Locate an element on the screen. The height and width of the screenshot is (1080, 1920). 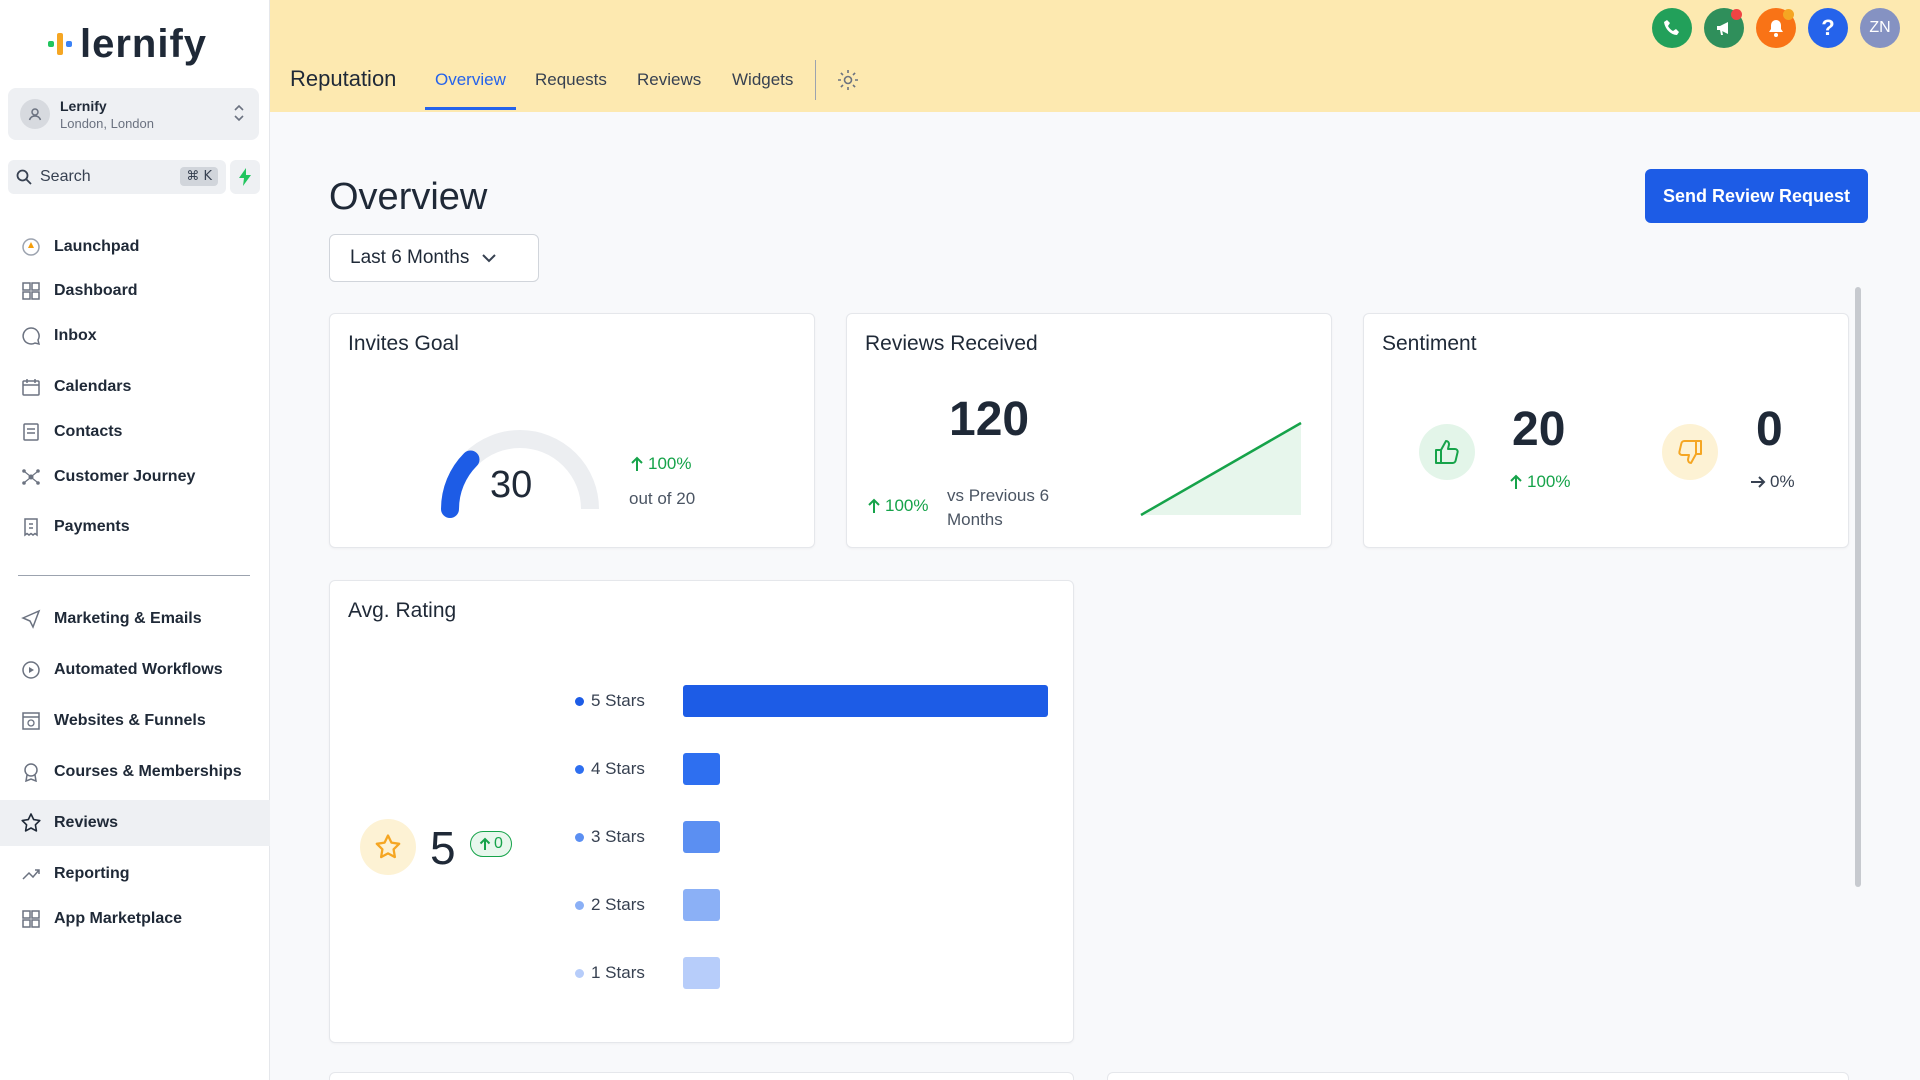
sidebar-item-label: Customer Journey is located at coordinates (125, 476).